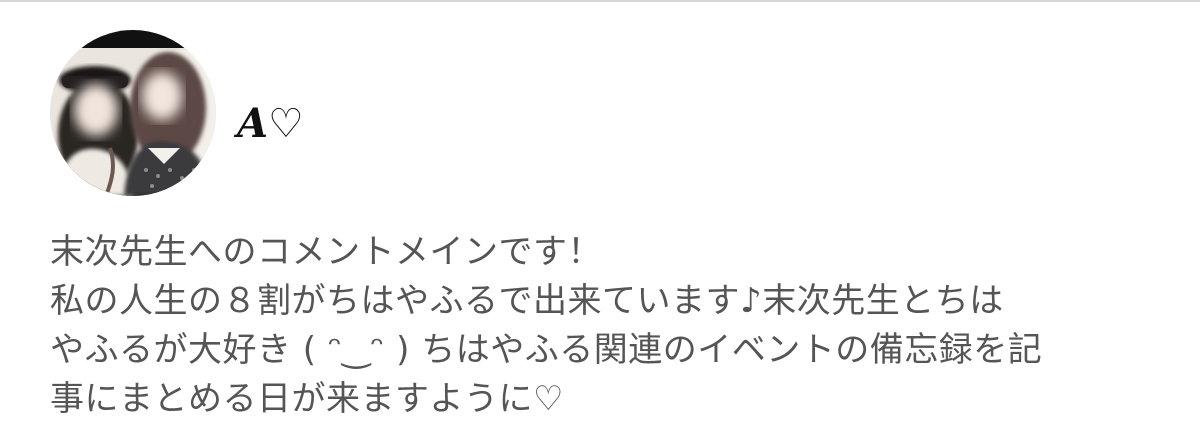 Image resolution: width=1200 pixels, height=422 pixels. I want to click on display-name: A♡, so click(270, 123).